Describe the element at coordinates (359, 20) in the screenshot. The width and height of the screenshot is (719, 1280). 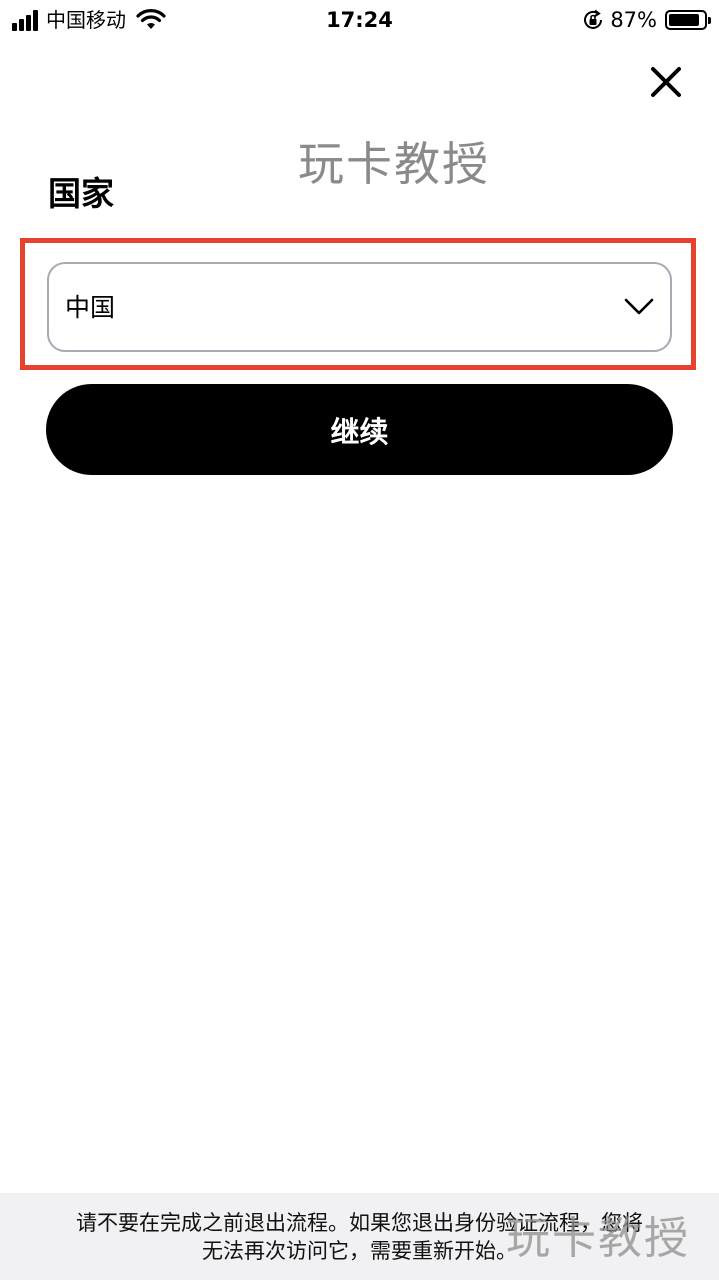
I see `status-bar: 中国移动 17:24 87%` at that location.